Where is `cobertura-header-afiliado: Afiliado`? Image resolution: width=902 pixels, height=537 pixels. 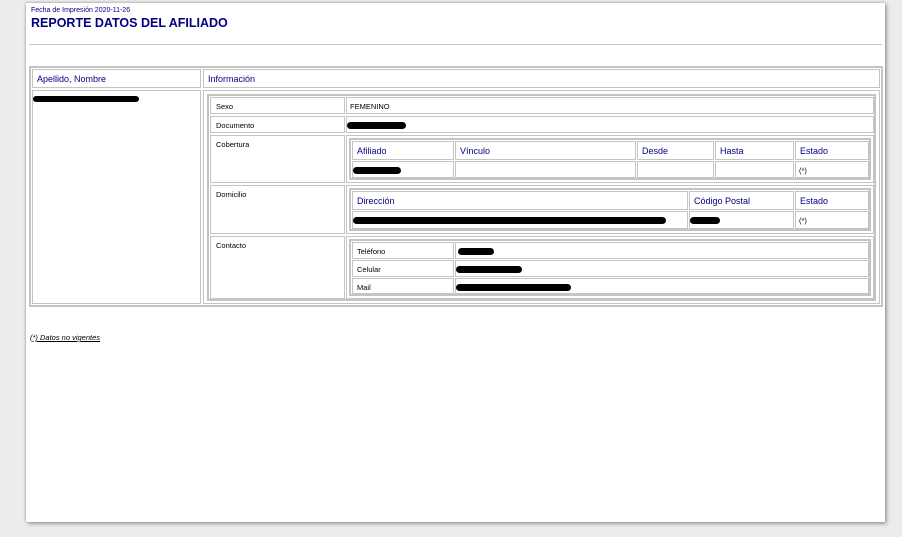
cobertura-header-afiliado: Afiliado is located at coordinates (403, 150).